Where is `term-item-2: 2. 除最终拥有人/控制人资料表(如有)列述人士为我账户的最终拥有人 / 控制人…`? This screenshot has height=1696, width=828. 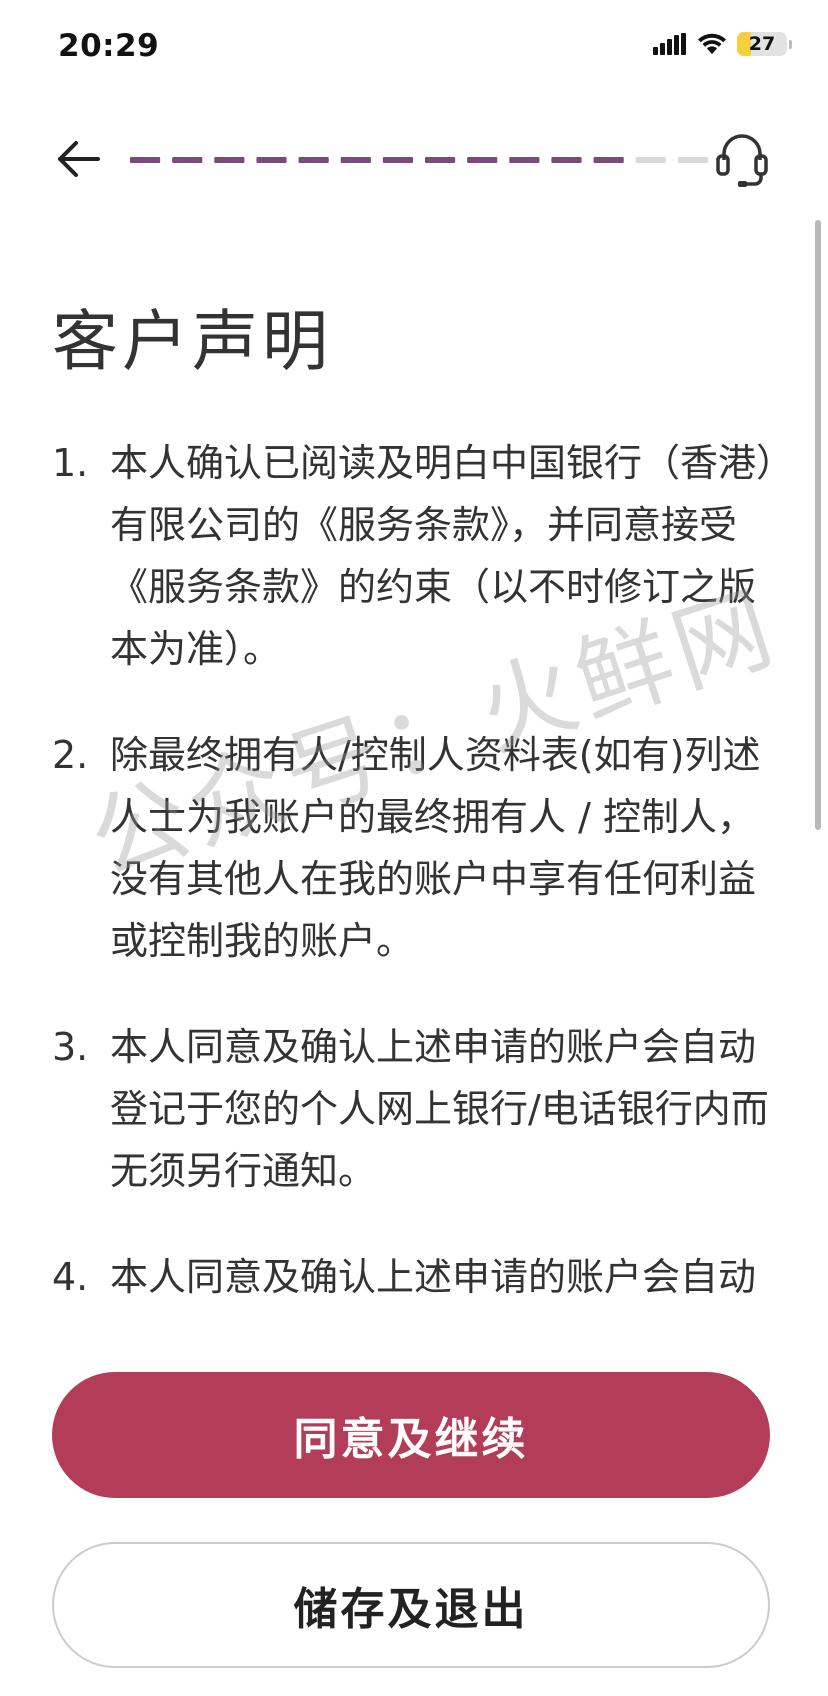 term-item-2: 2. 除最终拥有人/控制人资料表(如有)列述人士为我账户的最终拥有人 / 控制人… is located at coordinates (422, 848).